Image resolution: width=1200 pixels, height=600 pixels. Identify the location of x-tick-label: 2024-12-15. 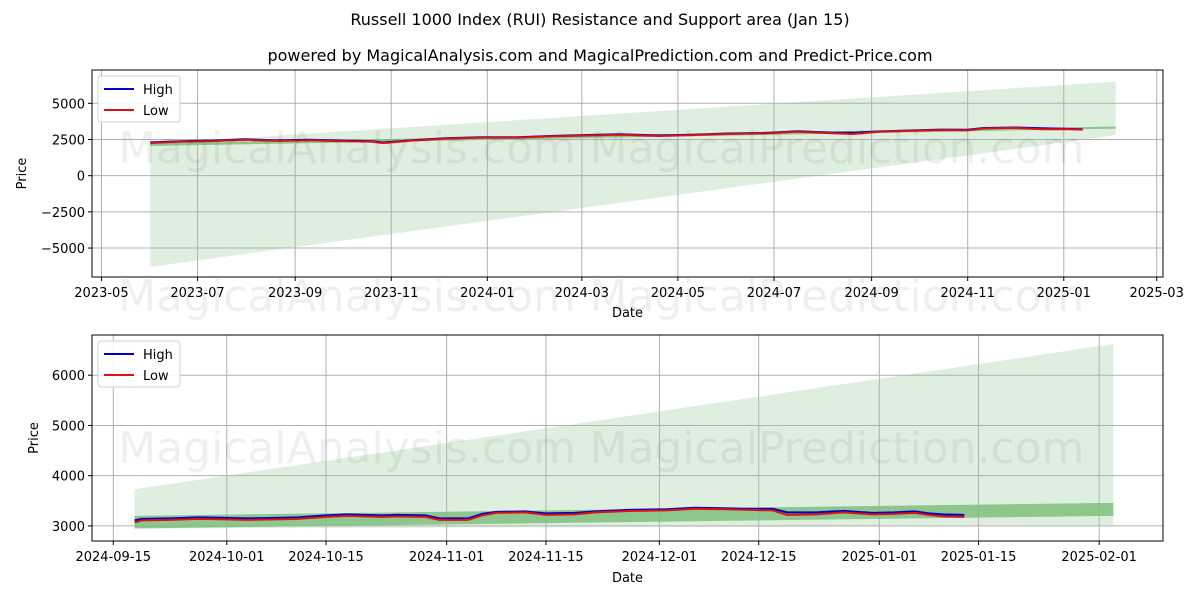
(759, 557).